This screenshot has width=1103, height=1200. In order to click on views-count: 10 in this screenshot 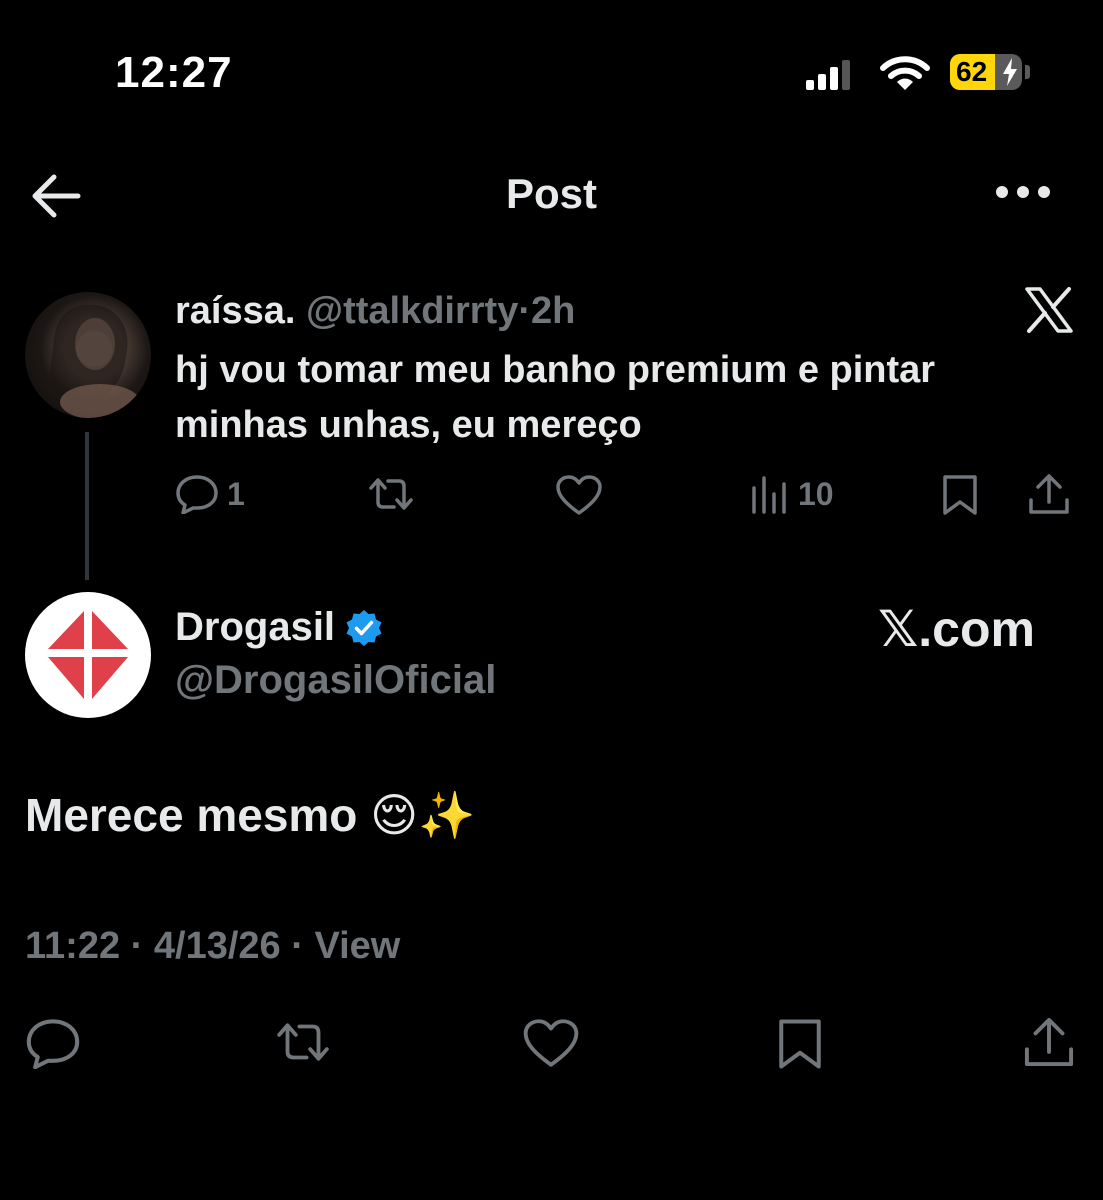, I will do `click(816, 493)`.